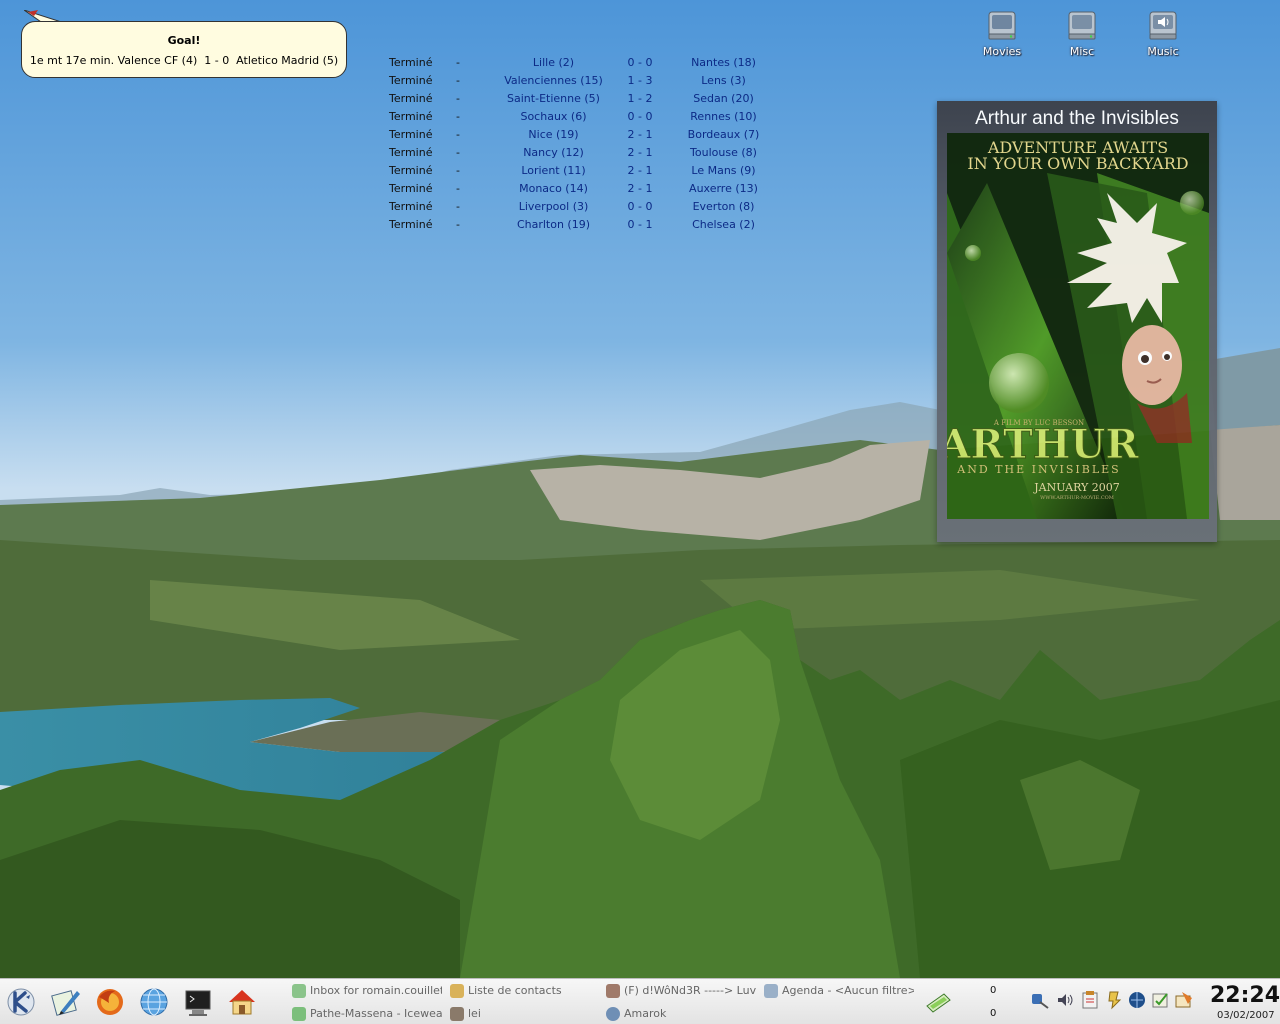  Describe the element at coordinates (1077, 163) in the screenshot. I see `poster-tagline-2: IN YOUR OWN BACKYARD` at that location.